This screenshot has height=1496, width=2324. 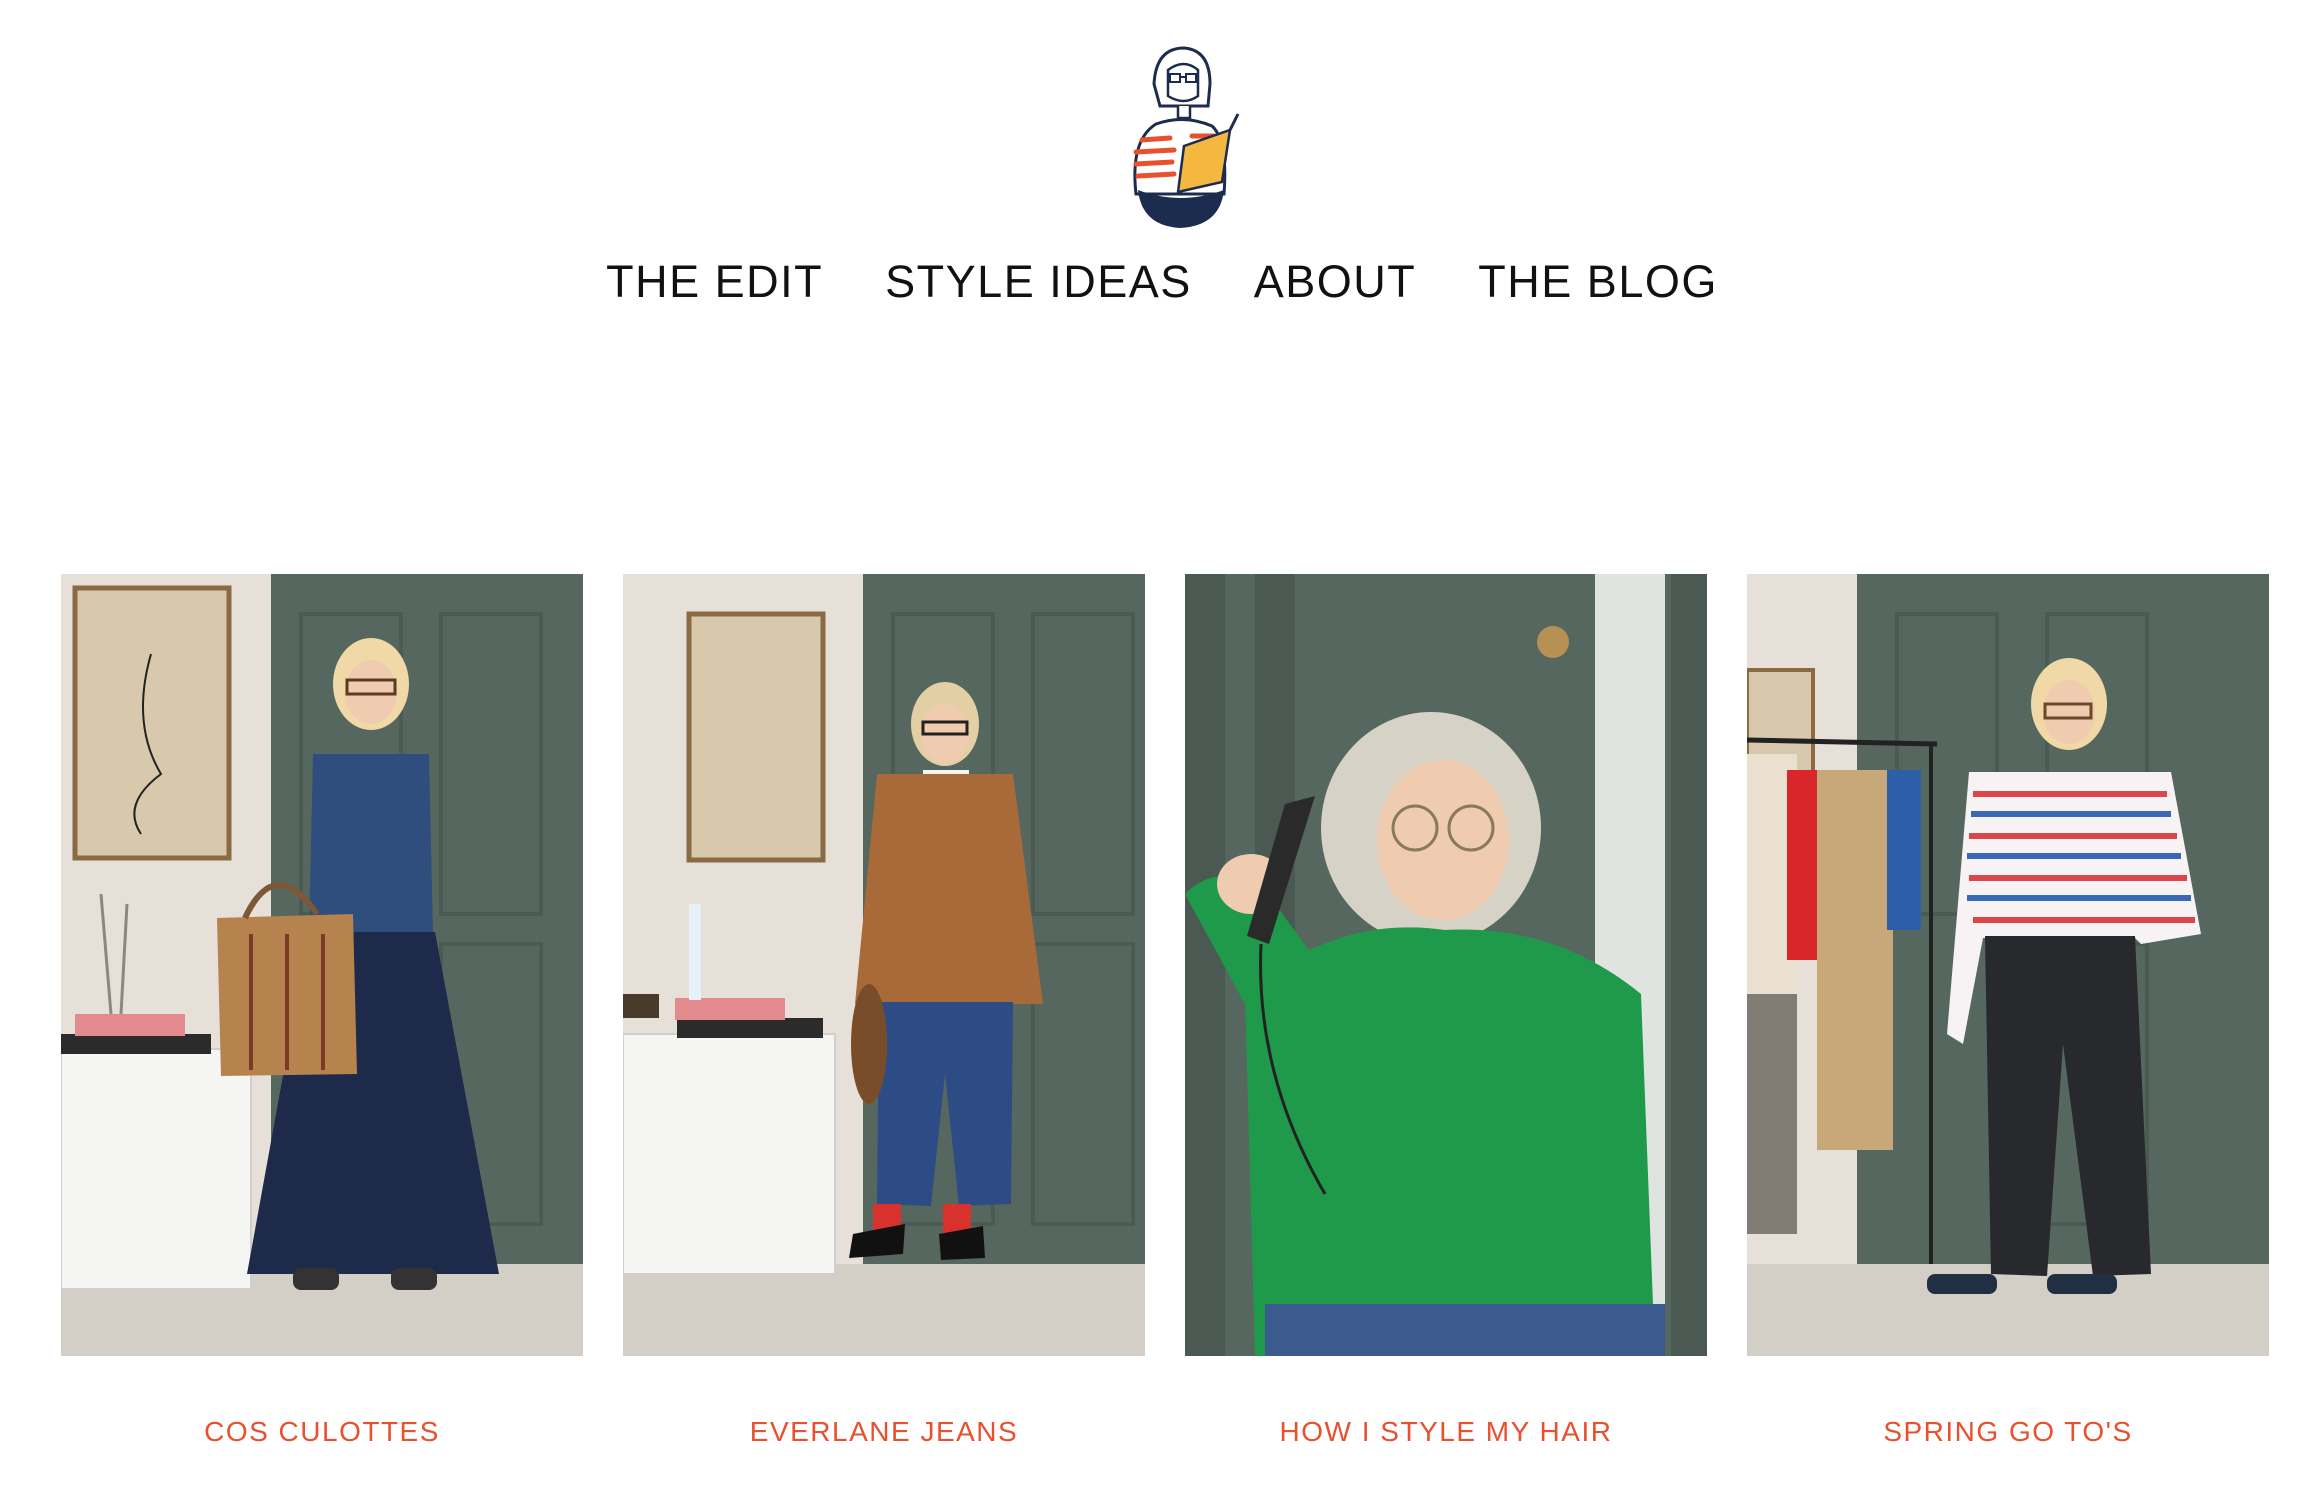 I want to click on post-photo-cos-culottes, so click(x=322, y=965).